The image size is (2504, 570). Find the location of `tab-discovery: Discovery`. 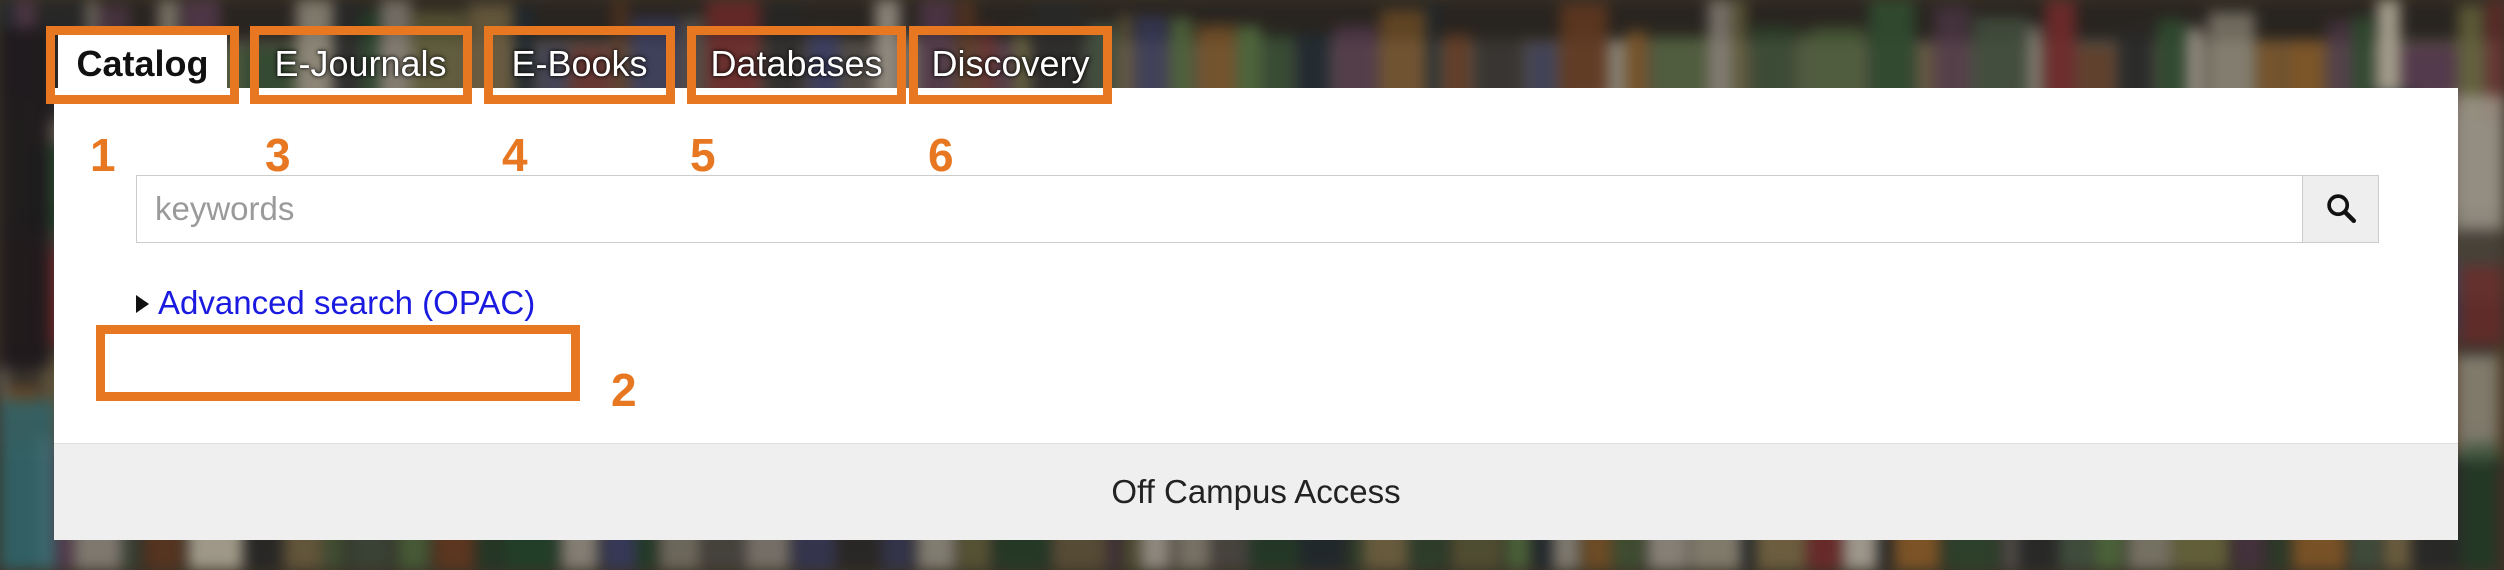

tab-discovery: Discovery is located at coordinates (1010, 64).